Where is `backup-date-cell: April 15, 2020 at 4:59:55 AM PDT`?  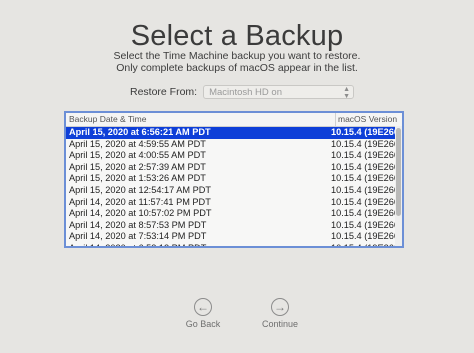 backup-date-cell: April 15, 2020 at 4:59:55 AM PDT is located at coordinates (137, 143).